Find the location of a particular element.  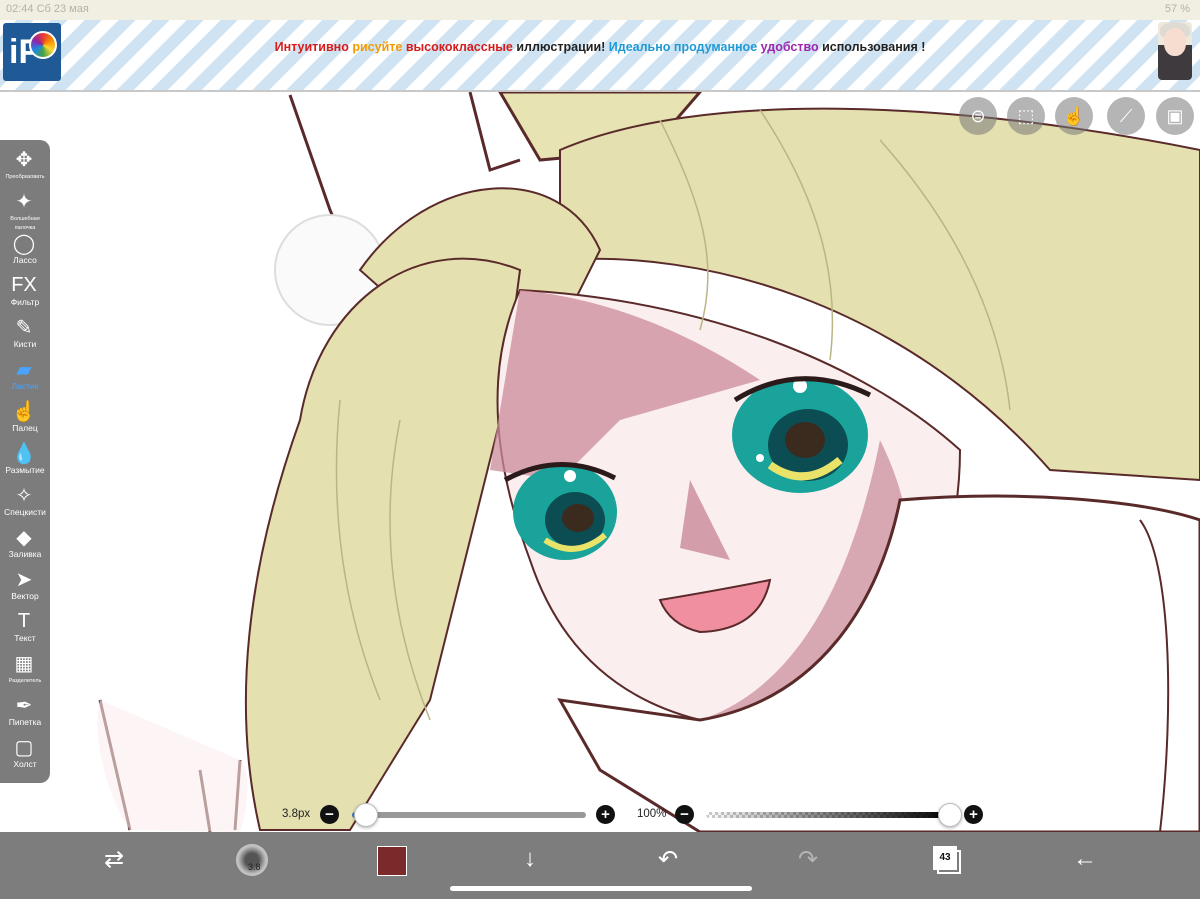

redo-button: ↷ is located at coordinates (808, 859).